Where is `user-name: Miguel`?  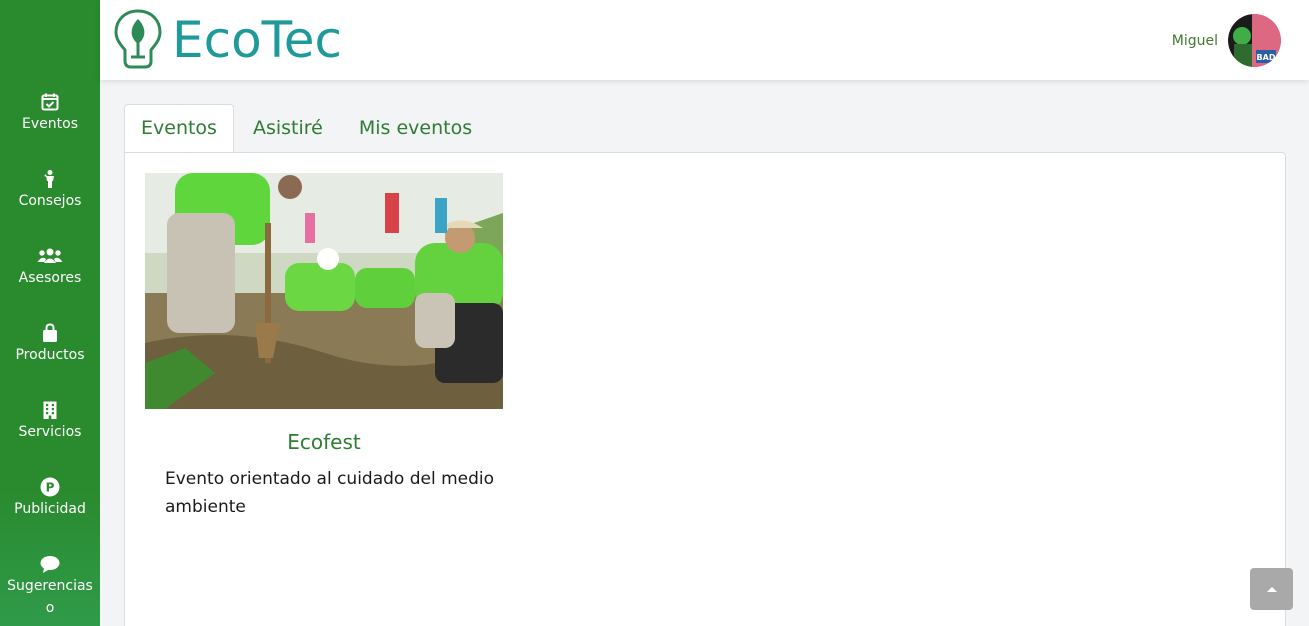 user-name: Miguel is located at coordinates (1194, 40).